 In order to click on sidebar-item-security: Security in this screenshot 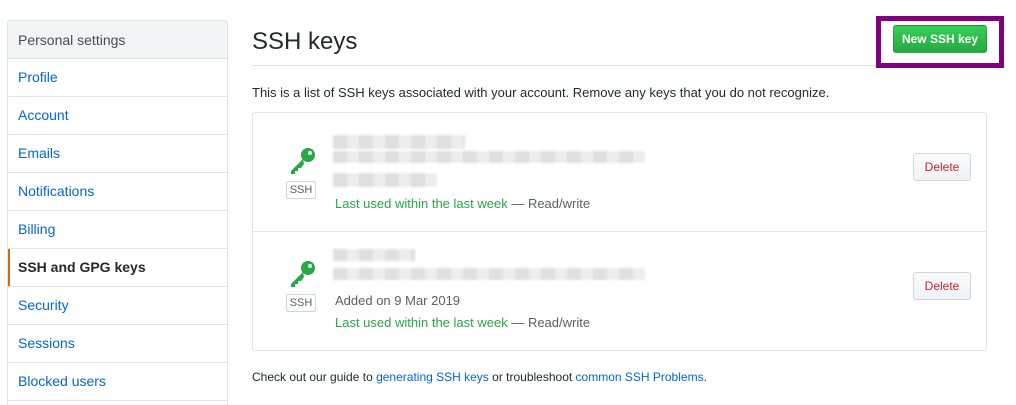, I will do `click(117, 306)`.